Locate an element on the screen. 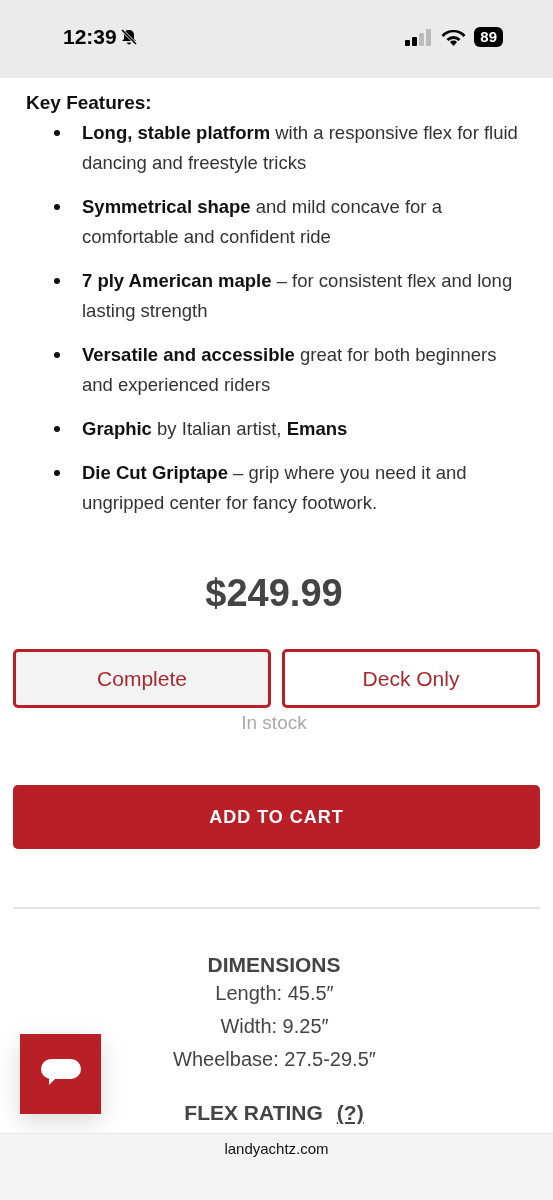 Image resolution: width=553 pixels, height=1200 pixels. chat-button is located at coordinates (60, 1074).